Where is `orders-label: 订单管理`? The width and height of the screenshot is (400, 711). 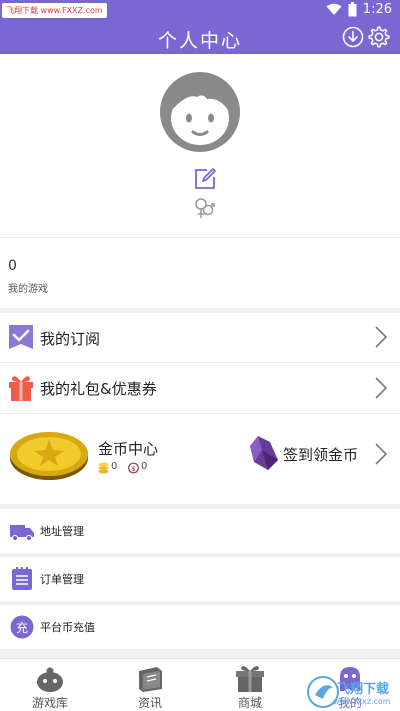
orders-label: 订单管理 is located at coordinates (62, 579).